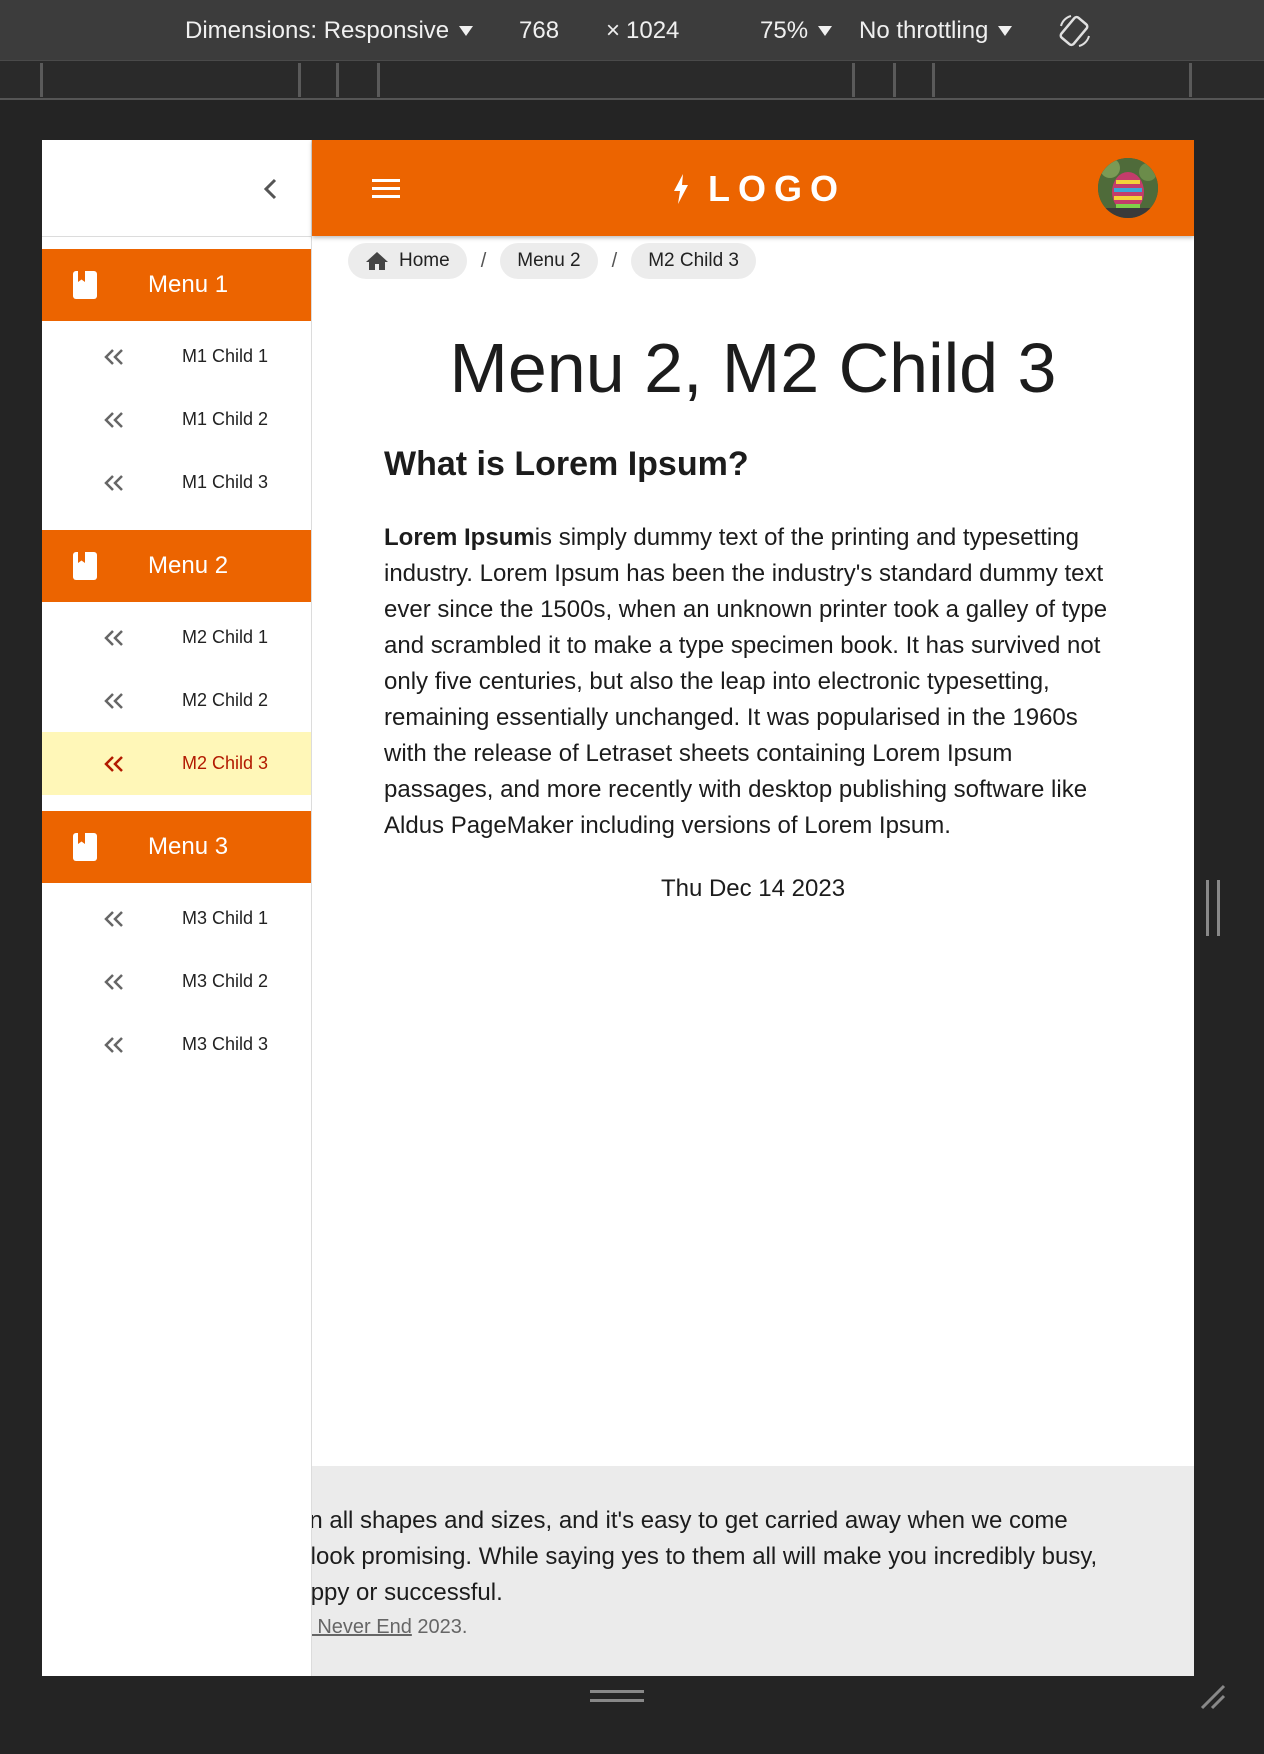 This screenshot has height=1754, width=1264. What do you see at coordinates (613, 30) in the screenshot?
I see `times-icon: ×` at bounding box center [613, 30].